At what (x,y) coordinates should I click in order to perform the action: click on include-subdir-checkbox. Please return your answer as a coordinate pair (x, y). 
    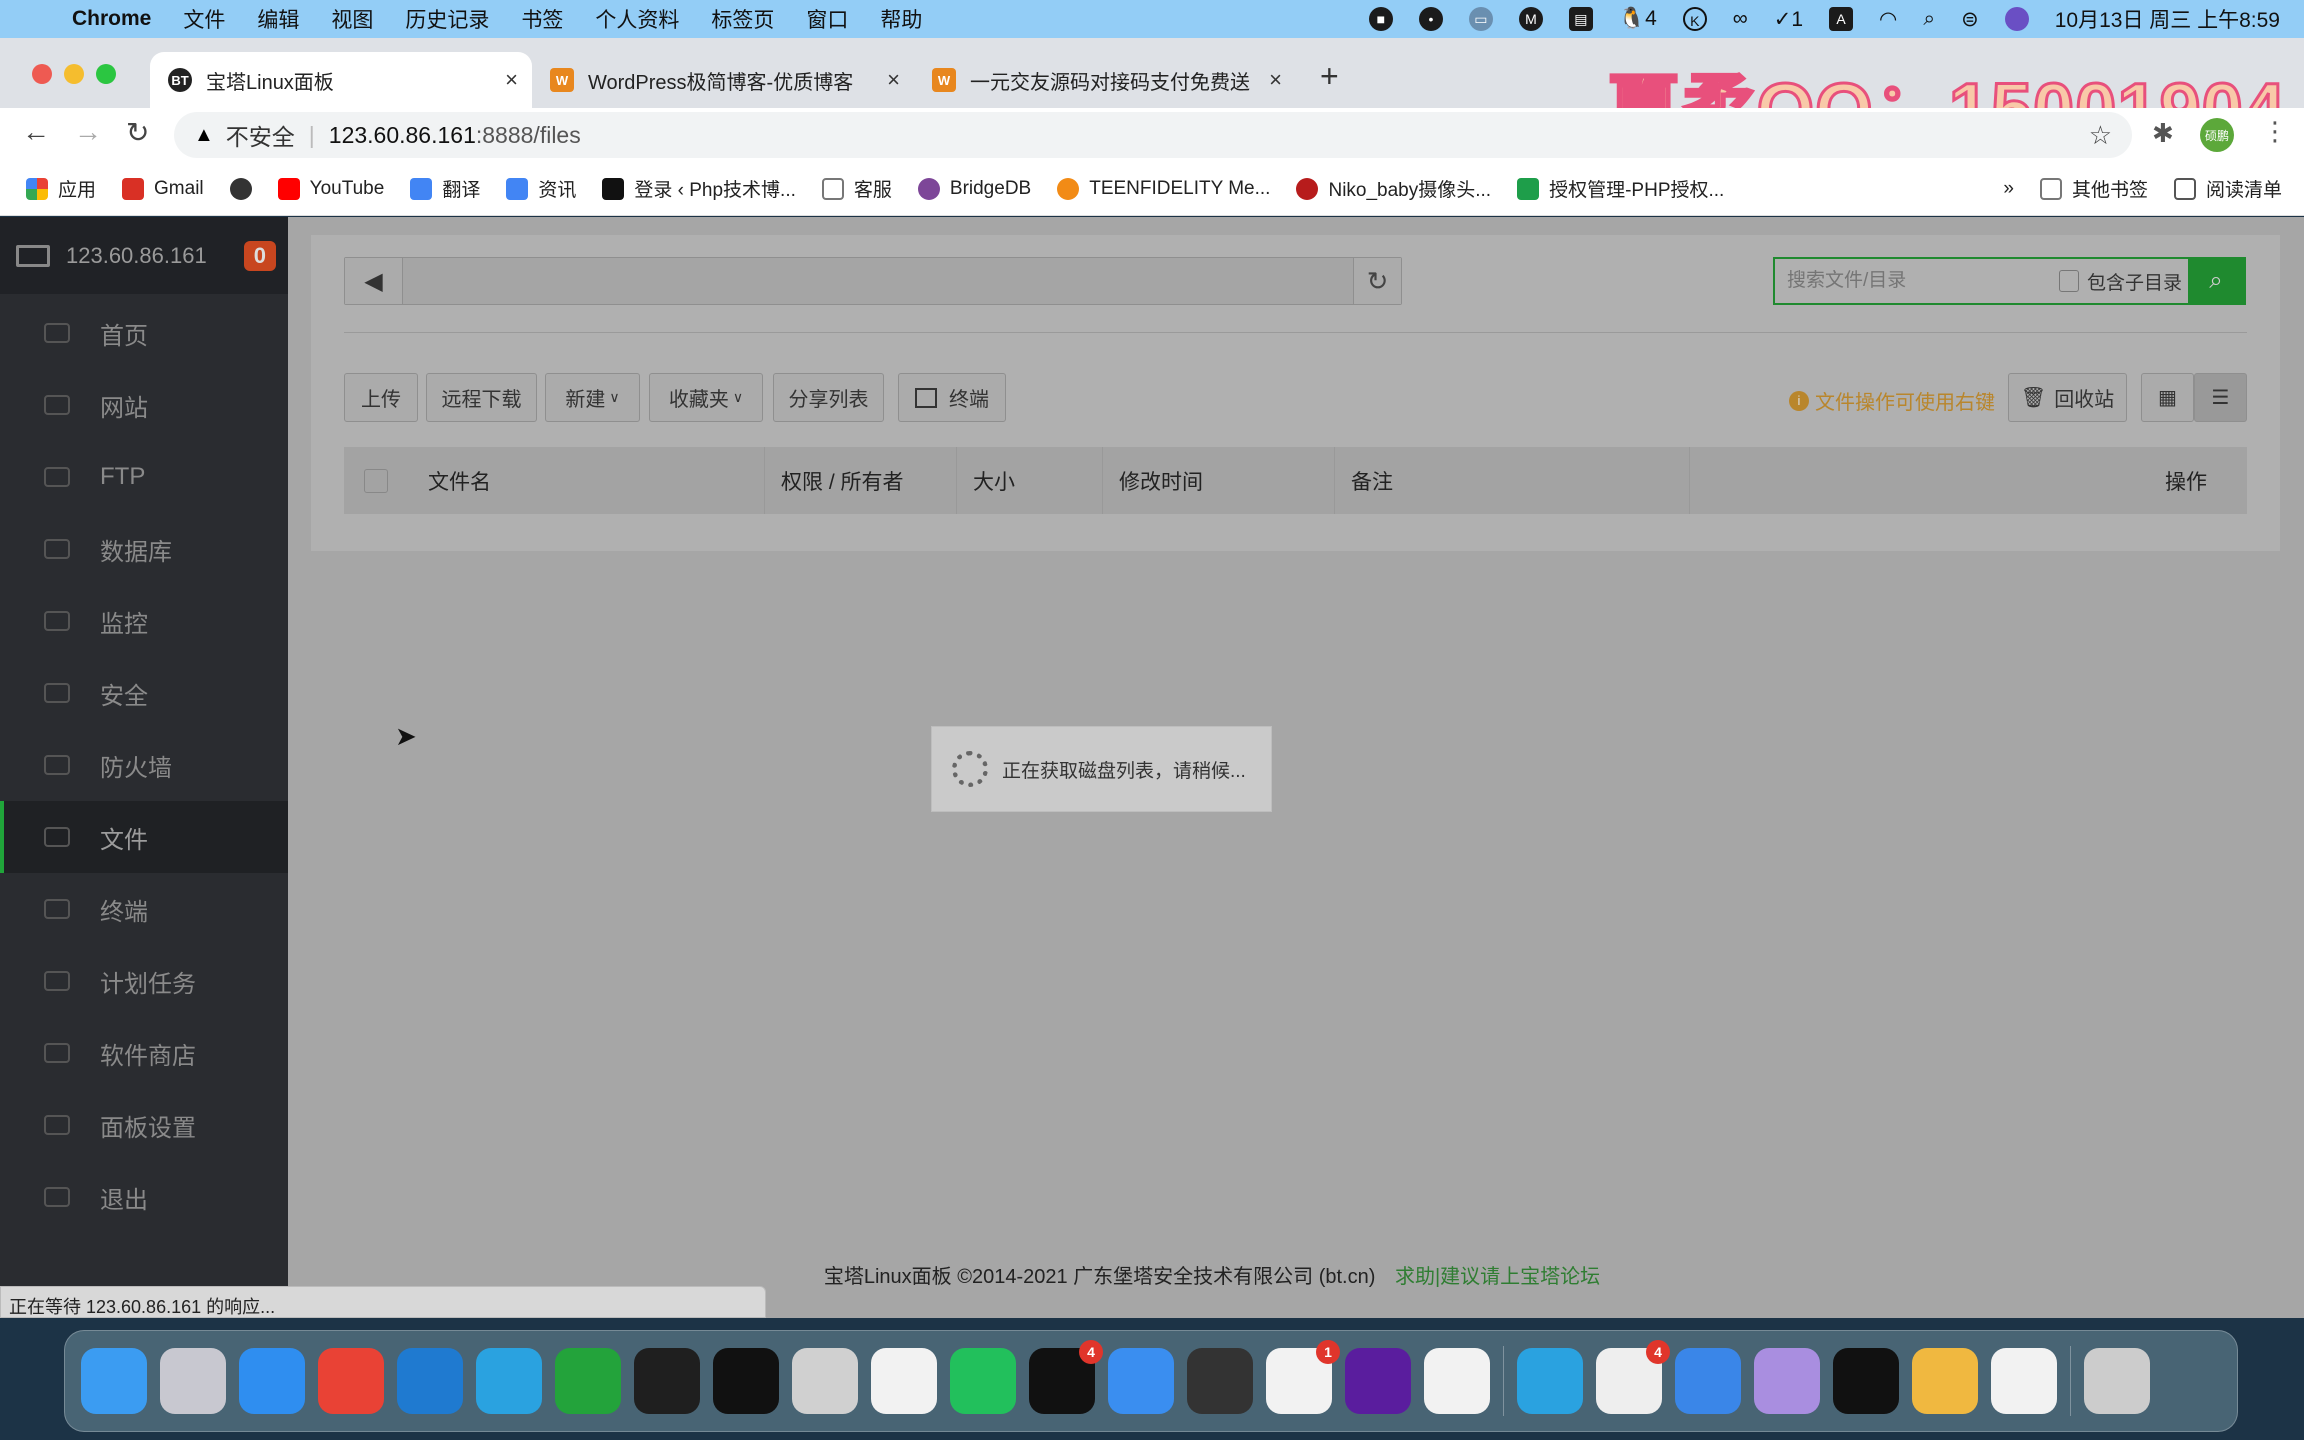
    Looking at the image, I should click on (2069, 281).